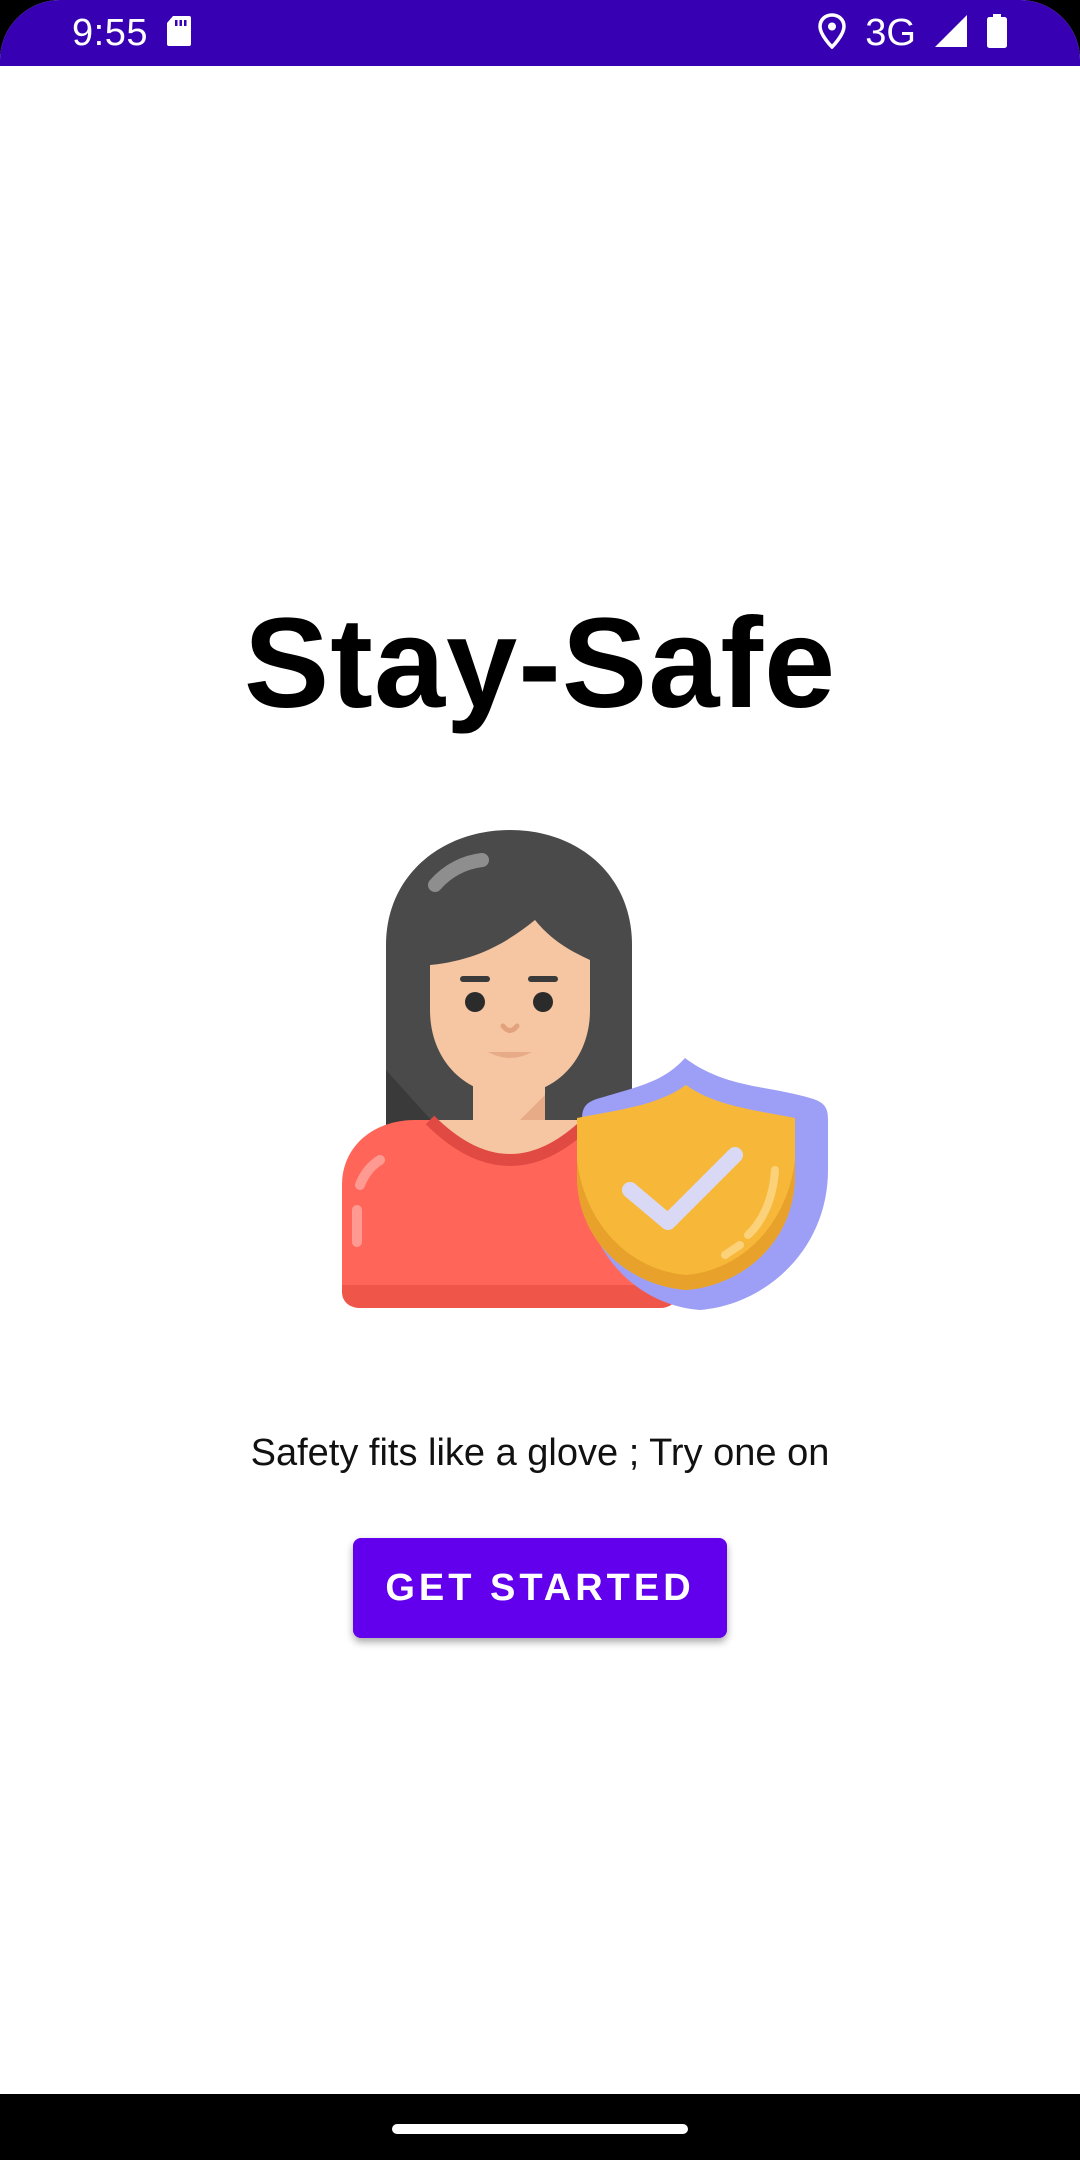  What do you see at coordinates (540, 1588) in the screenshot?
I see `get-started-button: GET STARTED` at bounding box center [540, 1588].